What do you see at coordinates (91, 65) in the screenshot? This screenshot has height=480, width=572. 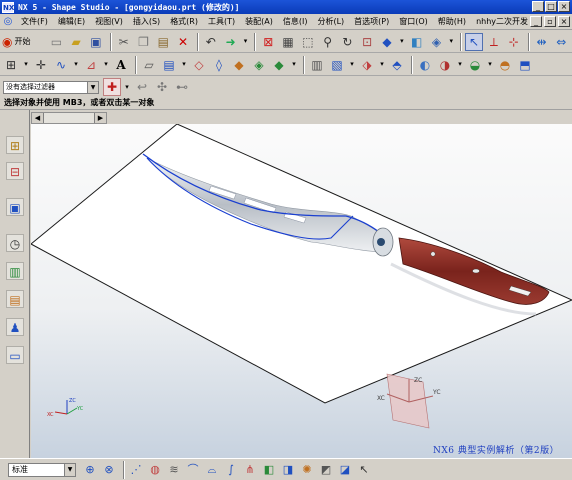 I see `plane-icon: ⊿` at bounding box center [91, 65].